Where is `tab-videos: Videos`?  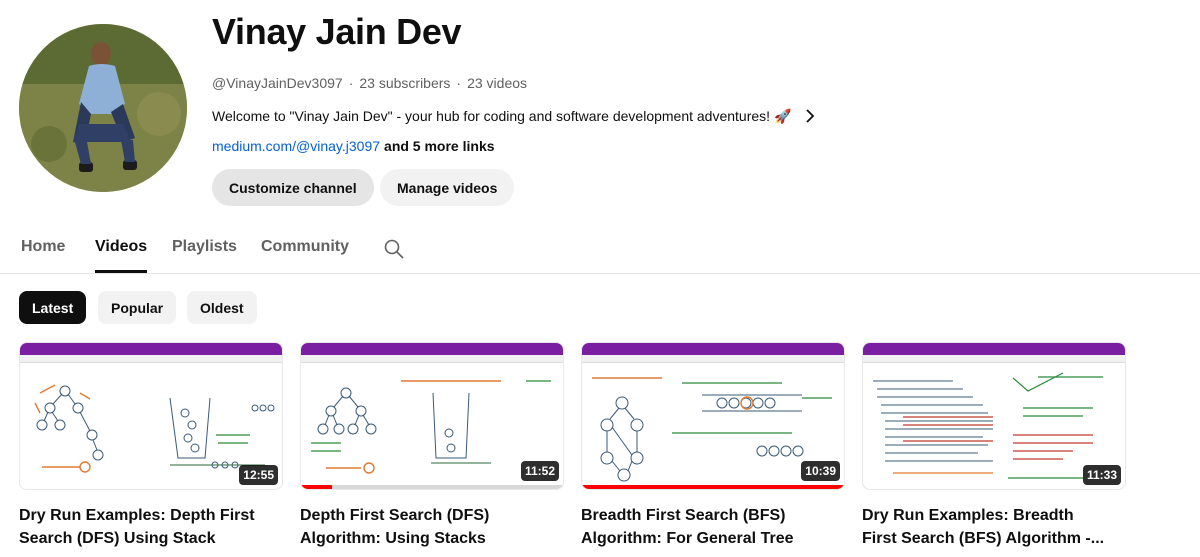
tab-videos: Videos is located at coordinates (121, 247).